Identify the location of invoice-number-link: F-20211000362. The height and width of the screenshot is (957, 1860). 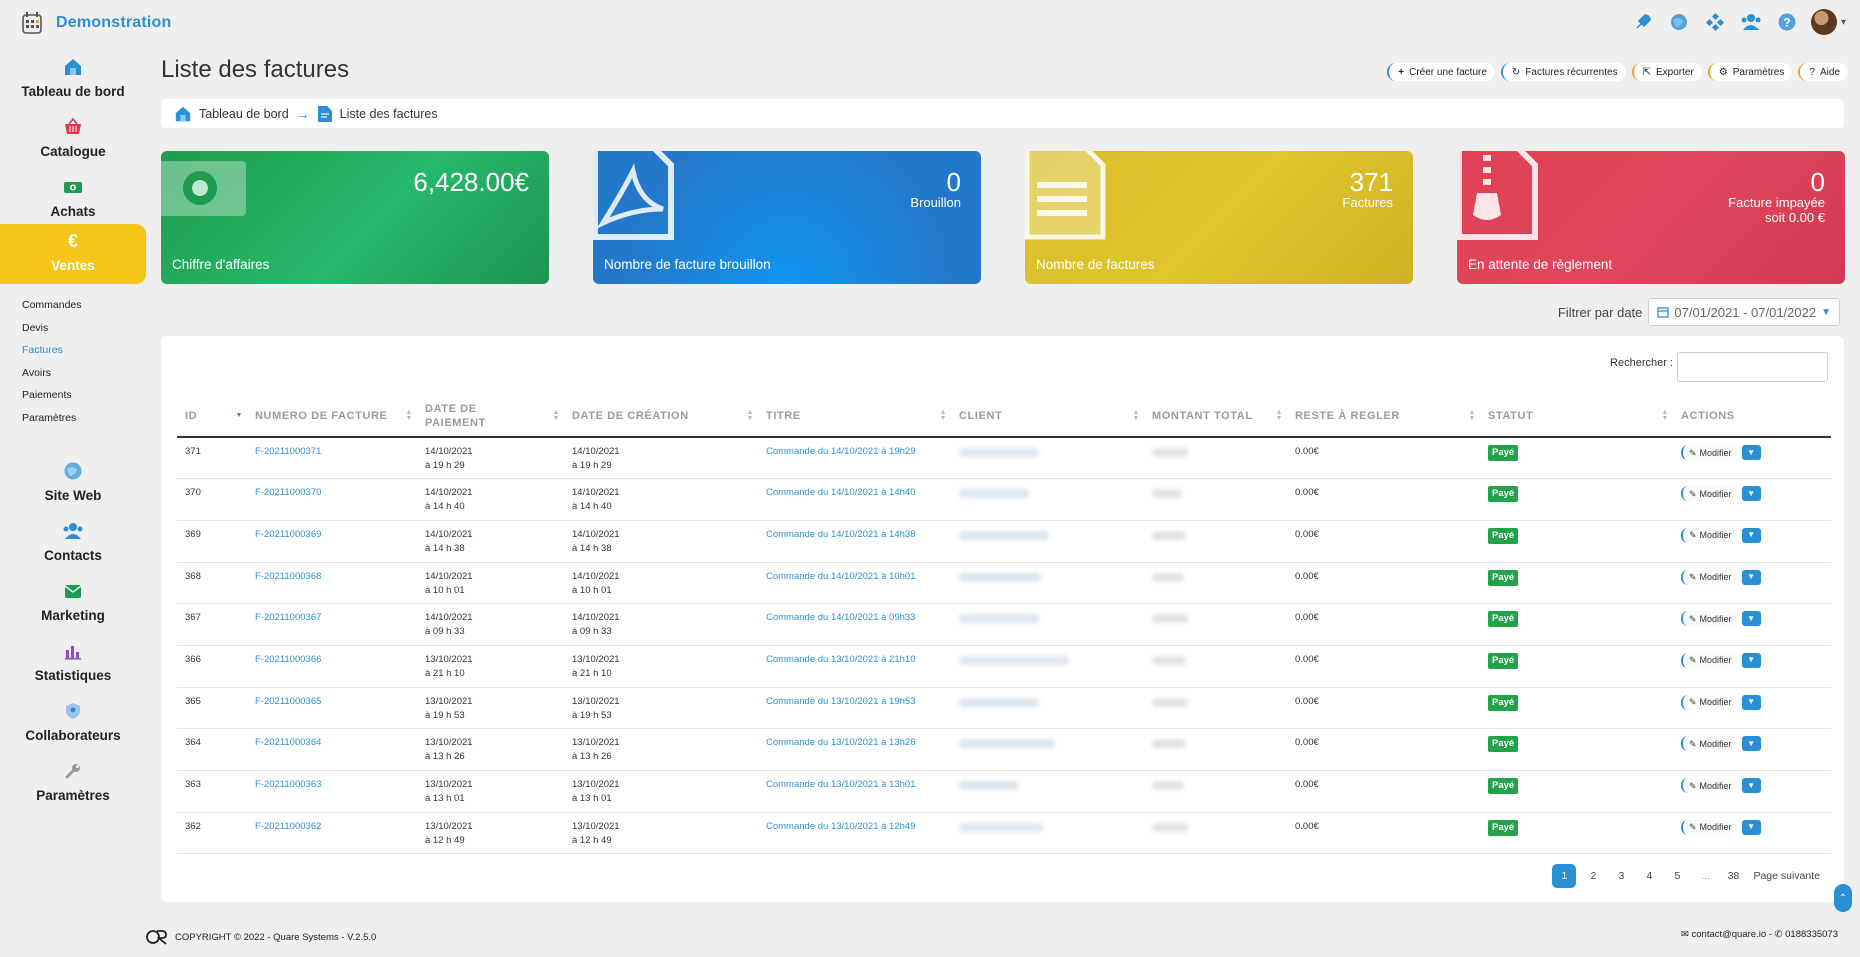
(332, 833).